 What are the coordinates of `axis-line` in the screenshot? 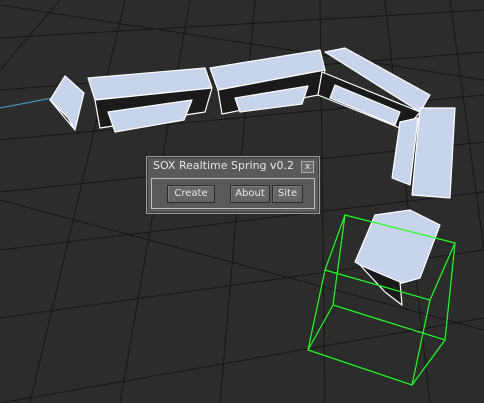 It's located at (26, 103).